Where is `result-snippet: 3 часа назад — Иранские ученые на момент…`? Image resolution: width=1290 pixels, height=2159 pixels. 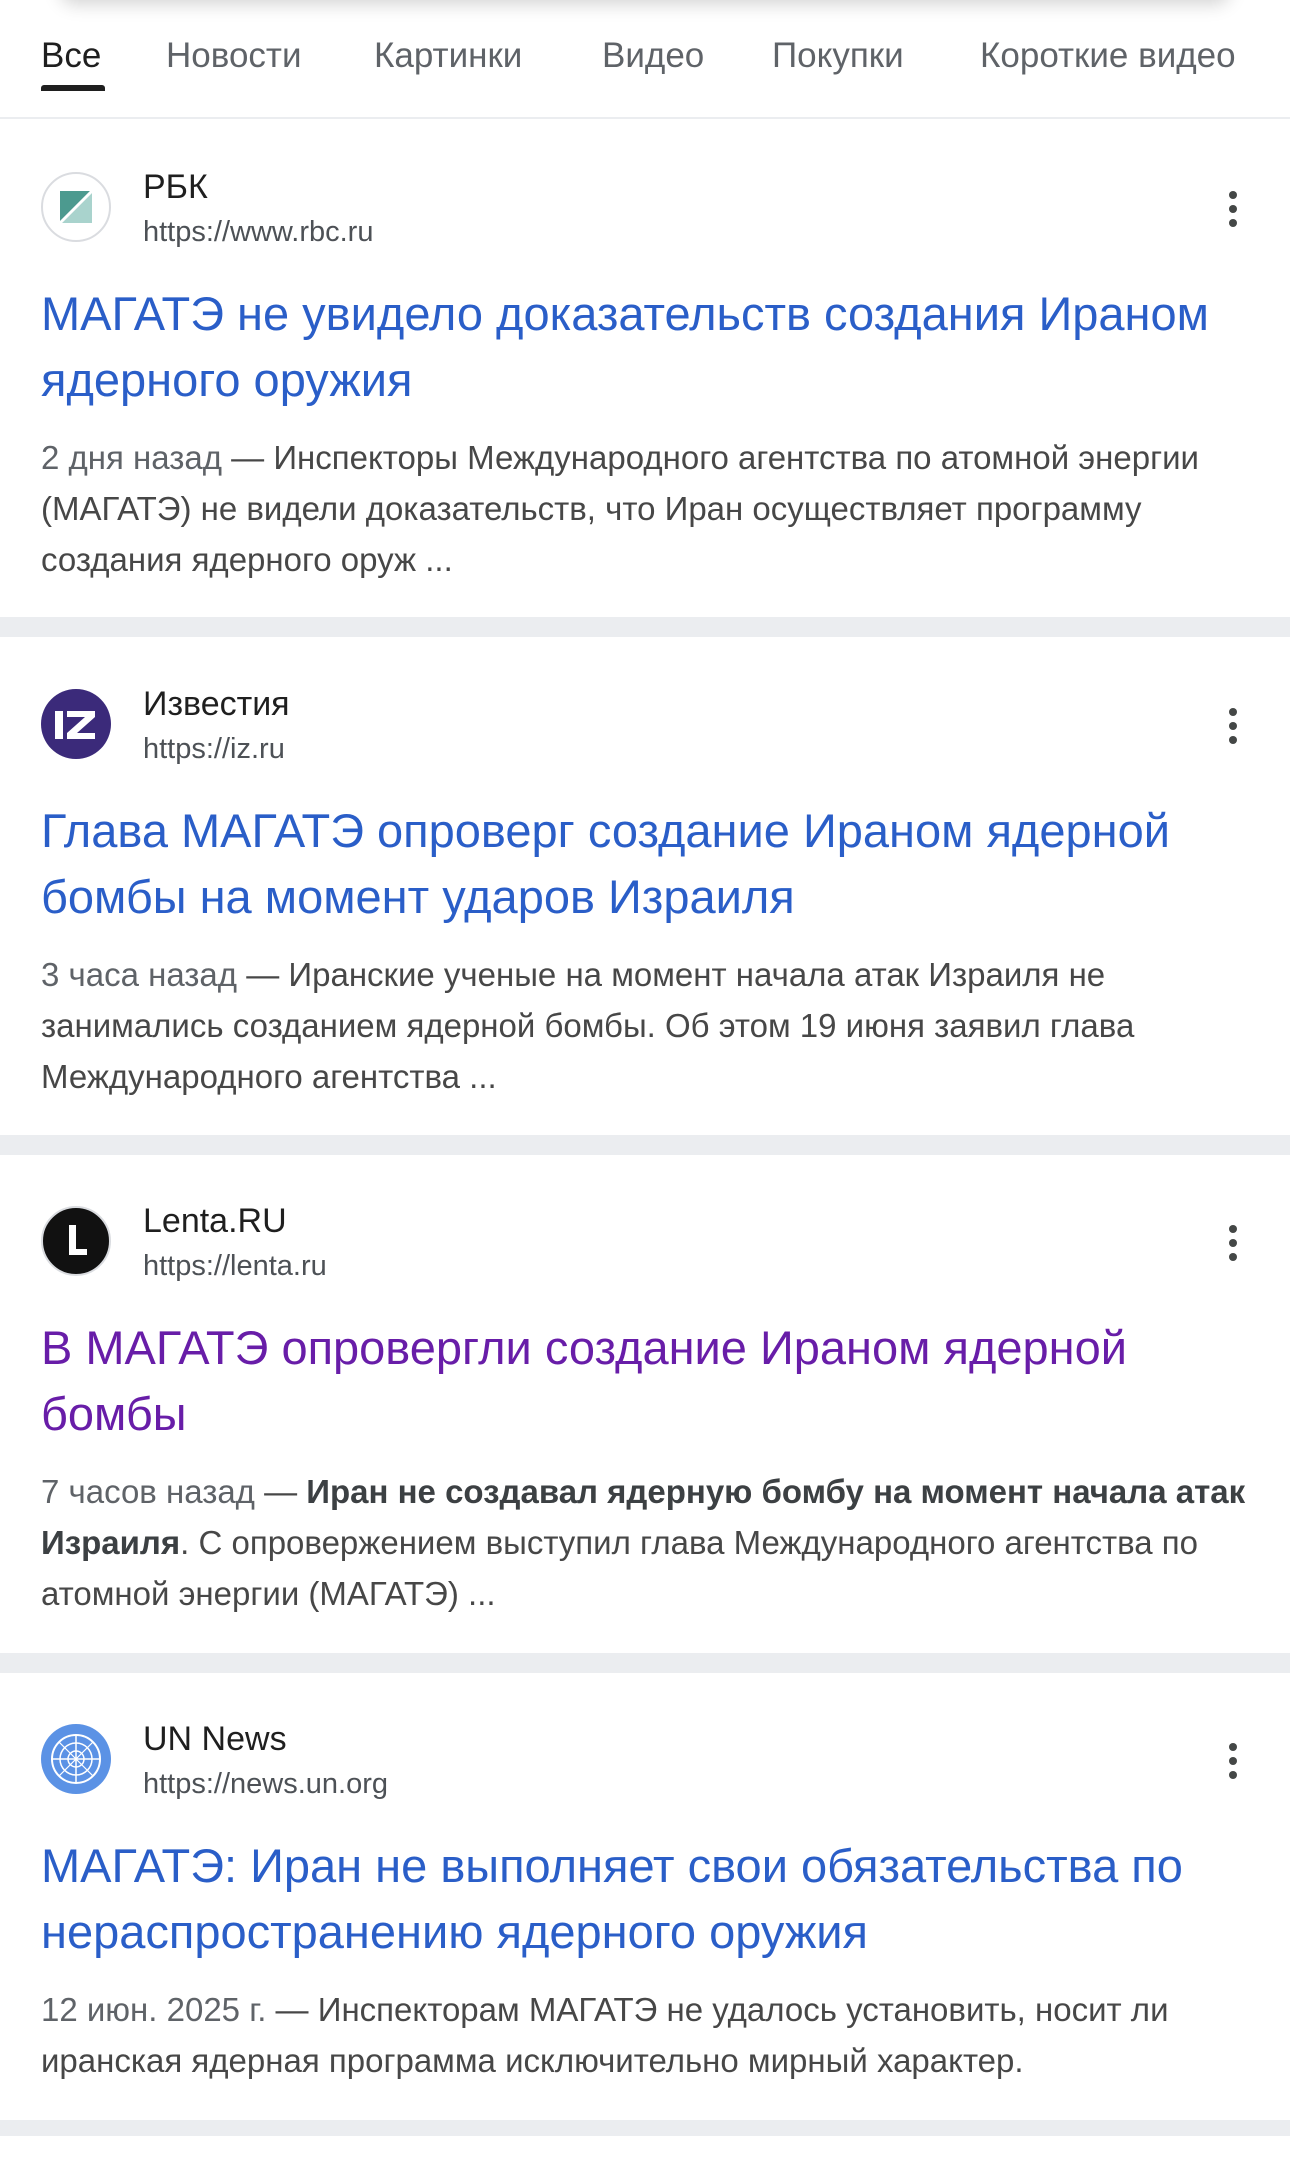 result-snippet: 3 часа назад — Иранские ученые на момент… is located at coordinates (648, 1025).